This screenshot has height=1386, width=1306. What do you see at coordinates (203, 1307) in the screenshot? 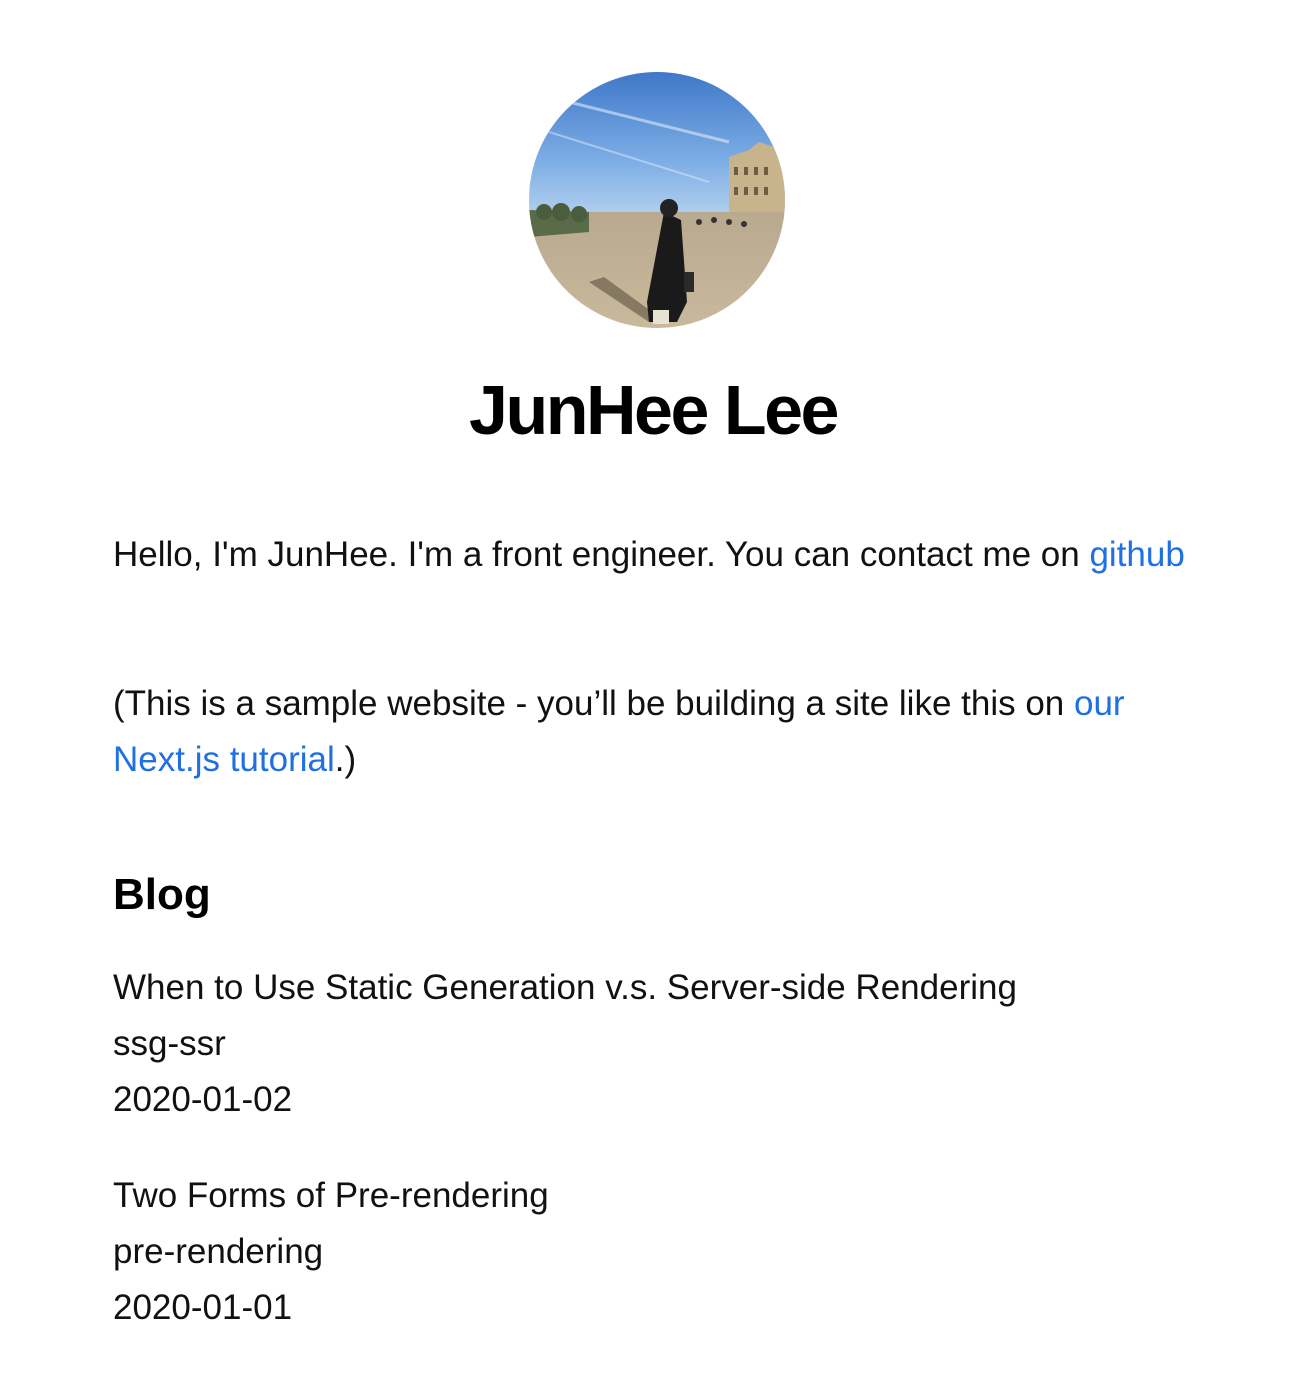
I see `blog-post-date: 2020-01-01` at bounding box center [203, 1307].